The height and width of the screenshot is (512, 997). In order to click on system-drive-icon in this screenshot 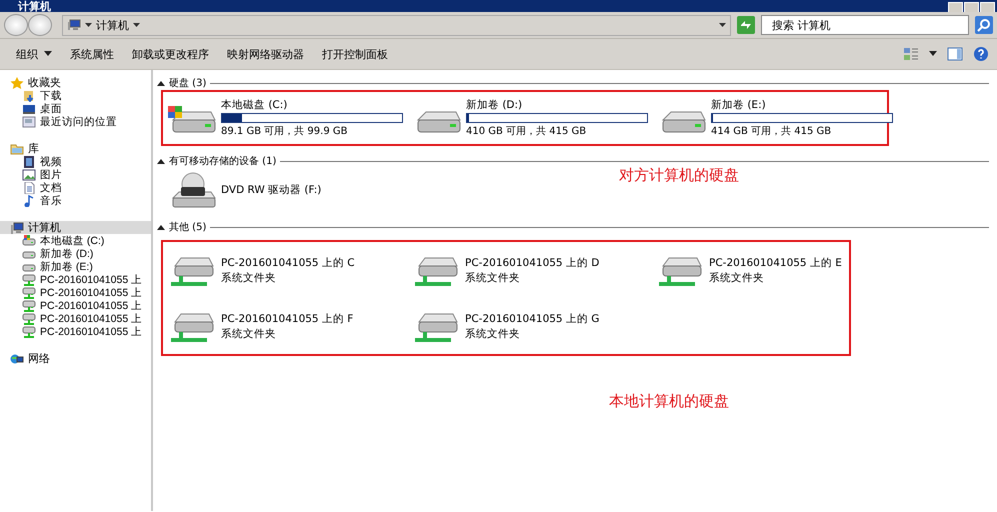, I will do `click(29, 240)`.